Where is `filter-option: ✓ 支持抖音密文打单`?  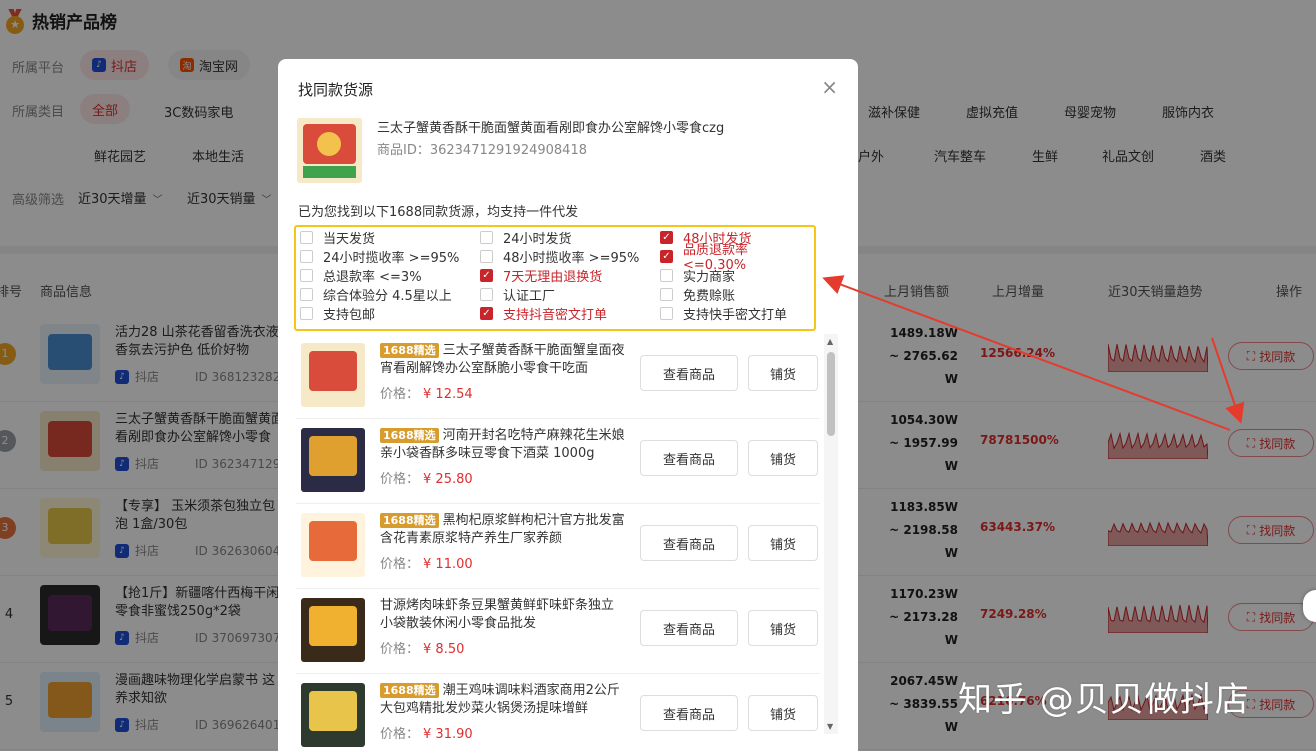 filter-option: ✓ 支持抖音密文打单 is located at coordinates (544, 313).